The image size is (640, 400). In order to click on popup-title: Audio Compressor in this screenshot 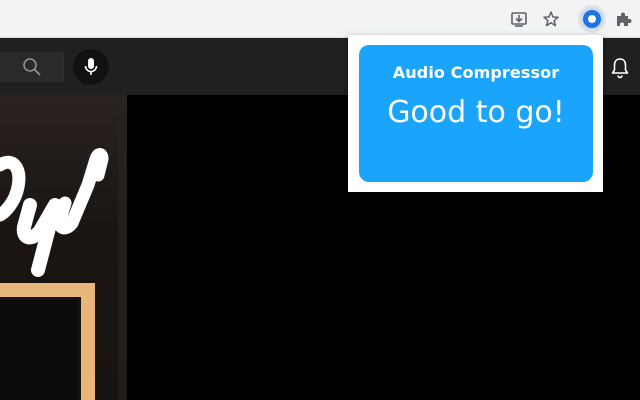, I will do `click(476, 72)`.